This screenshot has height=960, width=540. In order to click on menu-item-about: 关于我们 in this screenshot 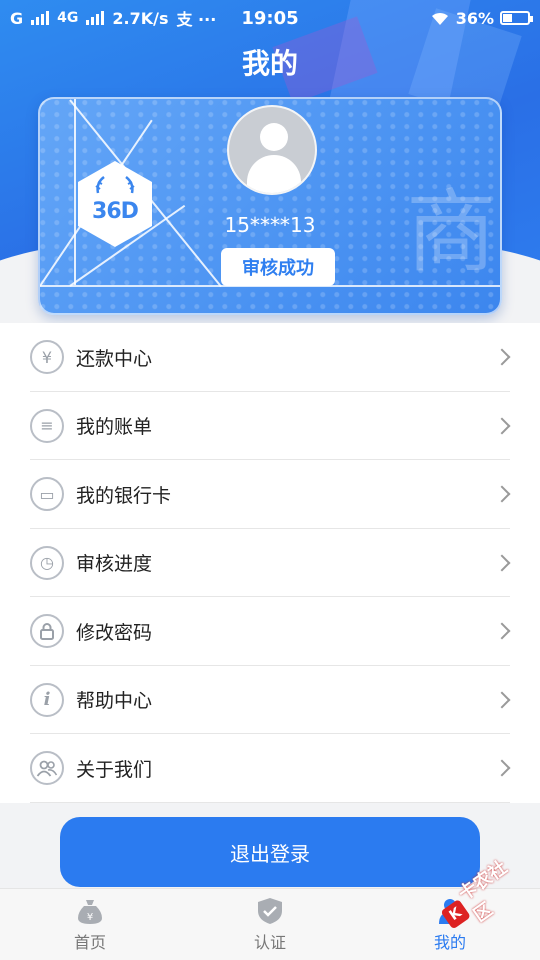, I will do `click(270, 768)`.